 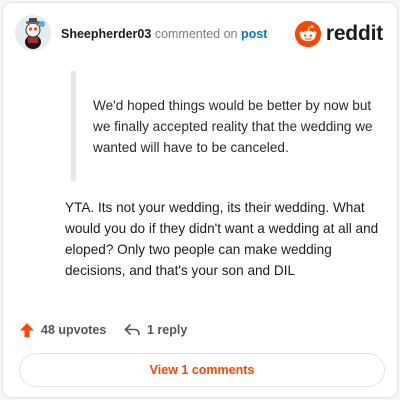 What do you see at coordinates (33, 33) in the screenshot?
I see `user-avatar` at bounding box center [33, 33].